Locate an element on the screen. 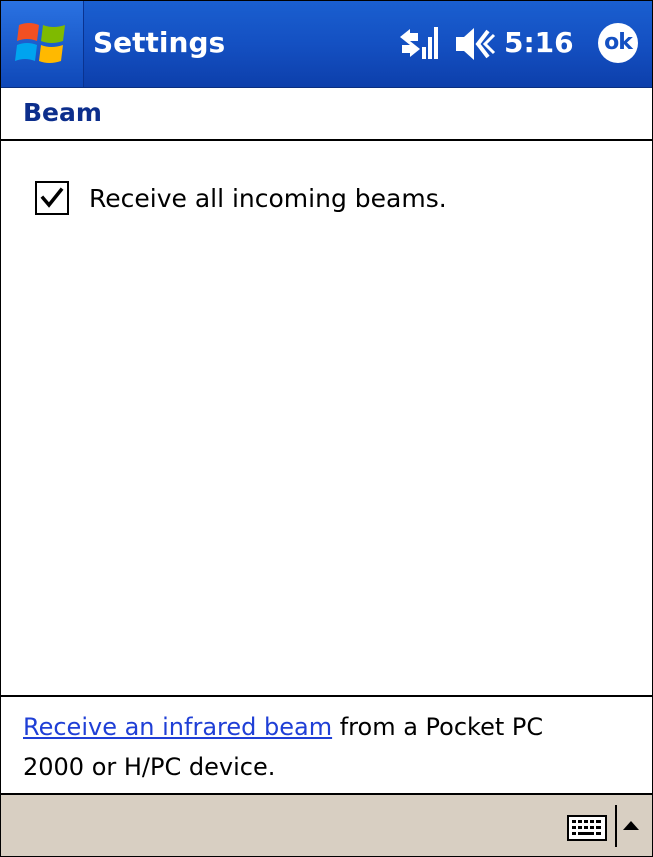 The width and height of the screenshot is (653, 857). keyboard-icon is located at coordinates (587, 828).